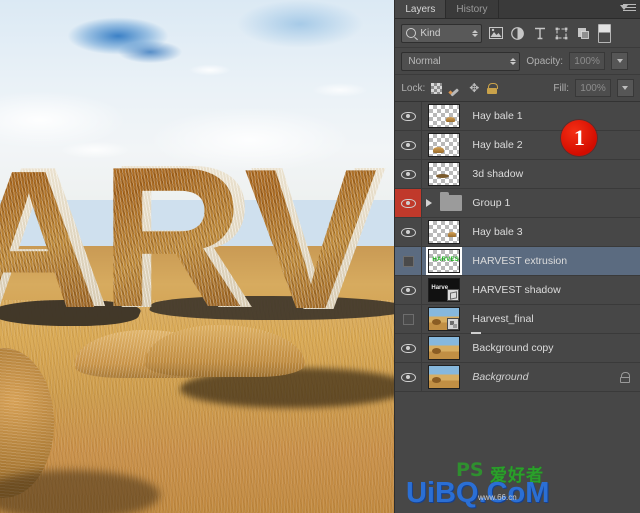  What do you see at coordinates (437, 88) in the screenshot?
I see `lock-transparent-pixels-icon` at bounding box center [437, 88].